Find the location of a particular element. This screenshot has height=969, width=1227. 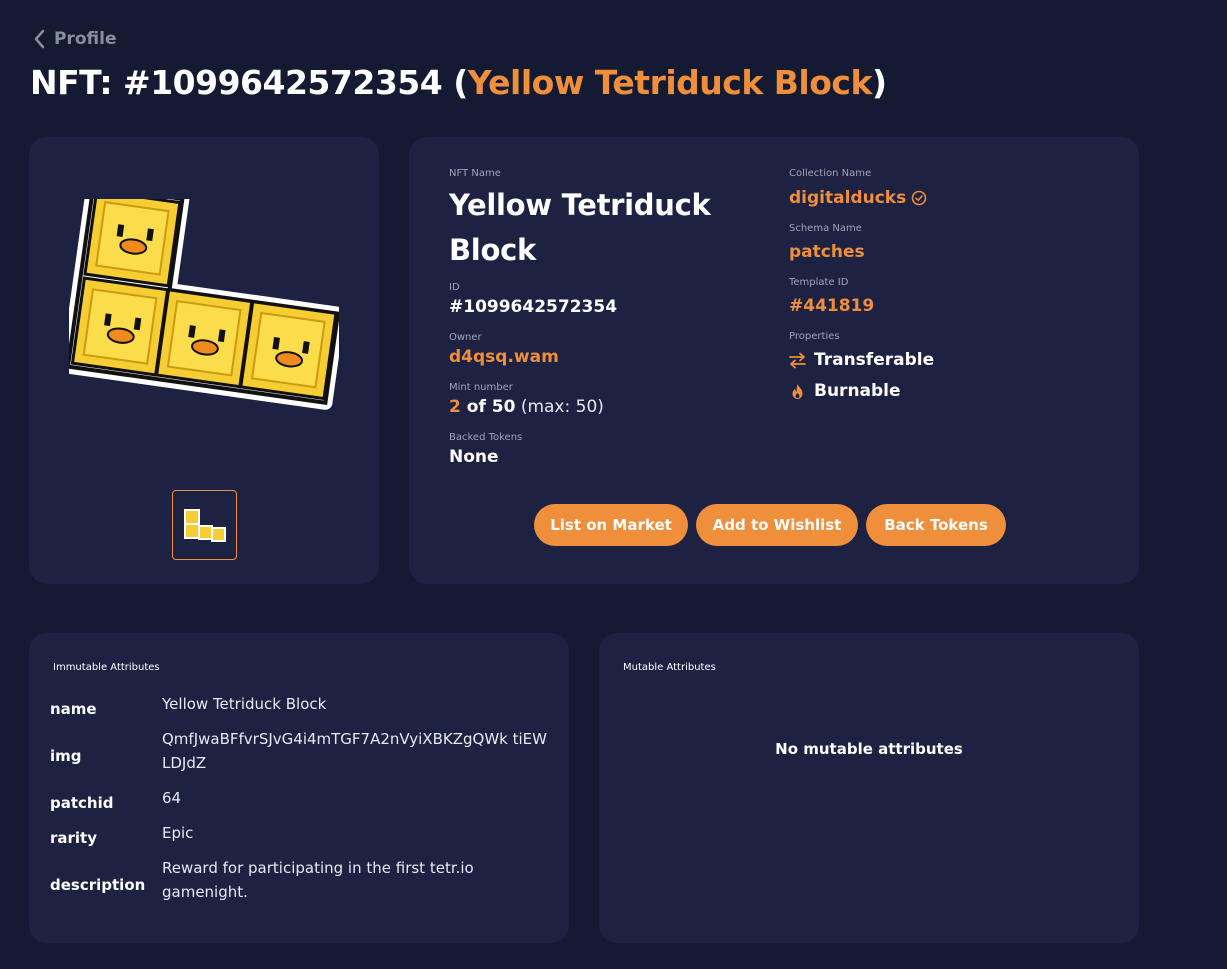

image-card is located at coordinates (204, 360).